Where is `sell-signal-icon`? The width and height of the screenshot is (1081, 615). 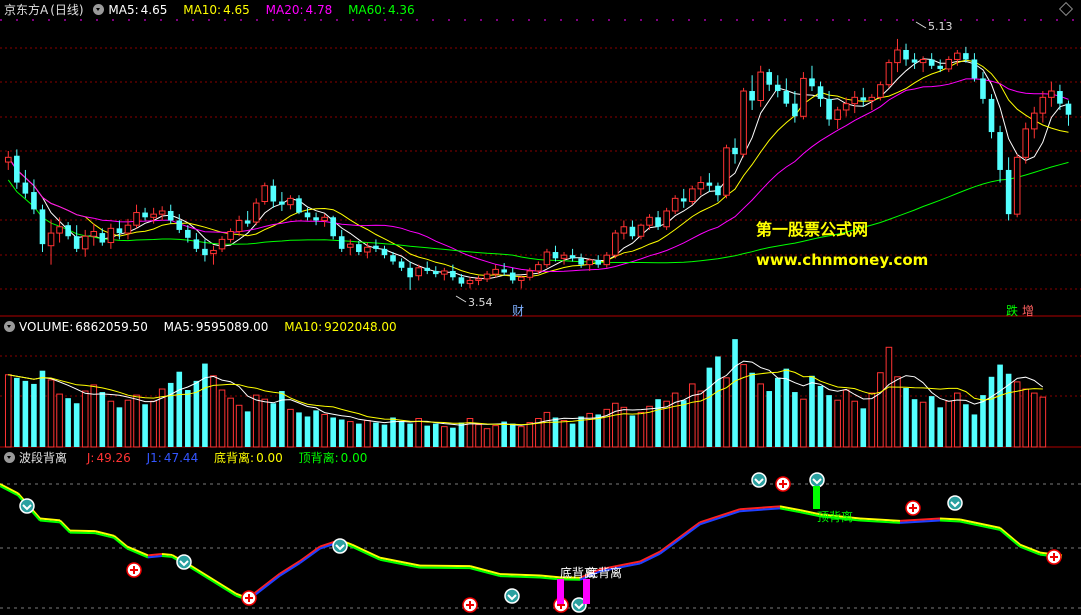 sell-signal-icon is located at coordinates (27, 506).